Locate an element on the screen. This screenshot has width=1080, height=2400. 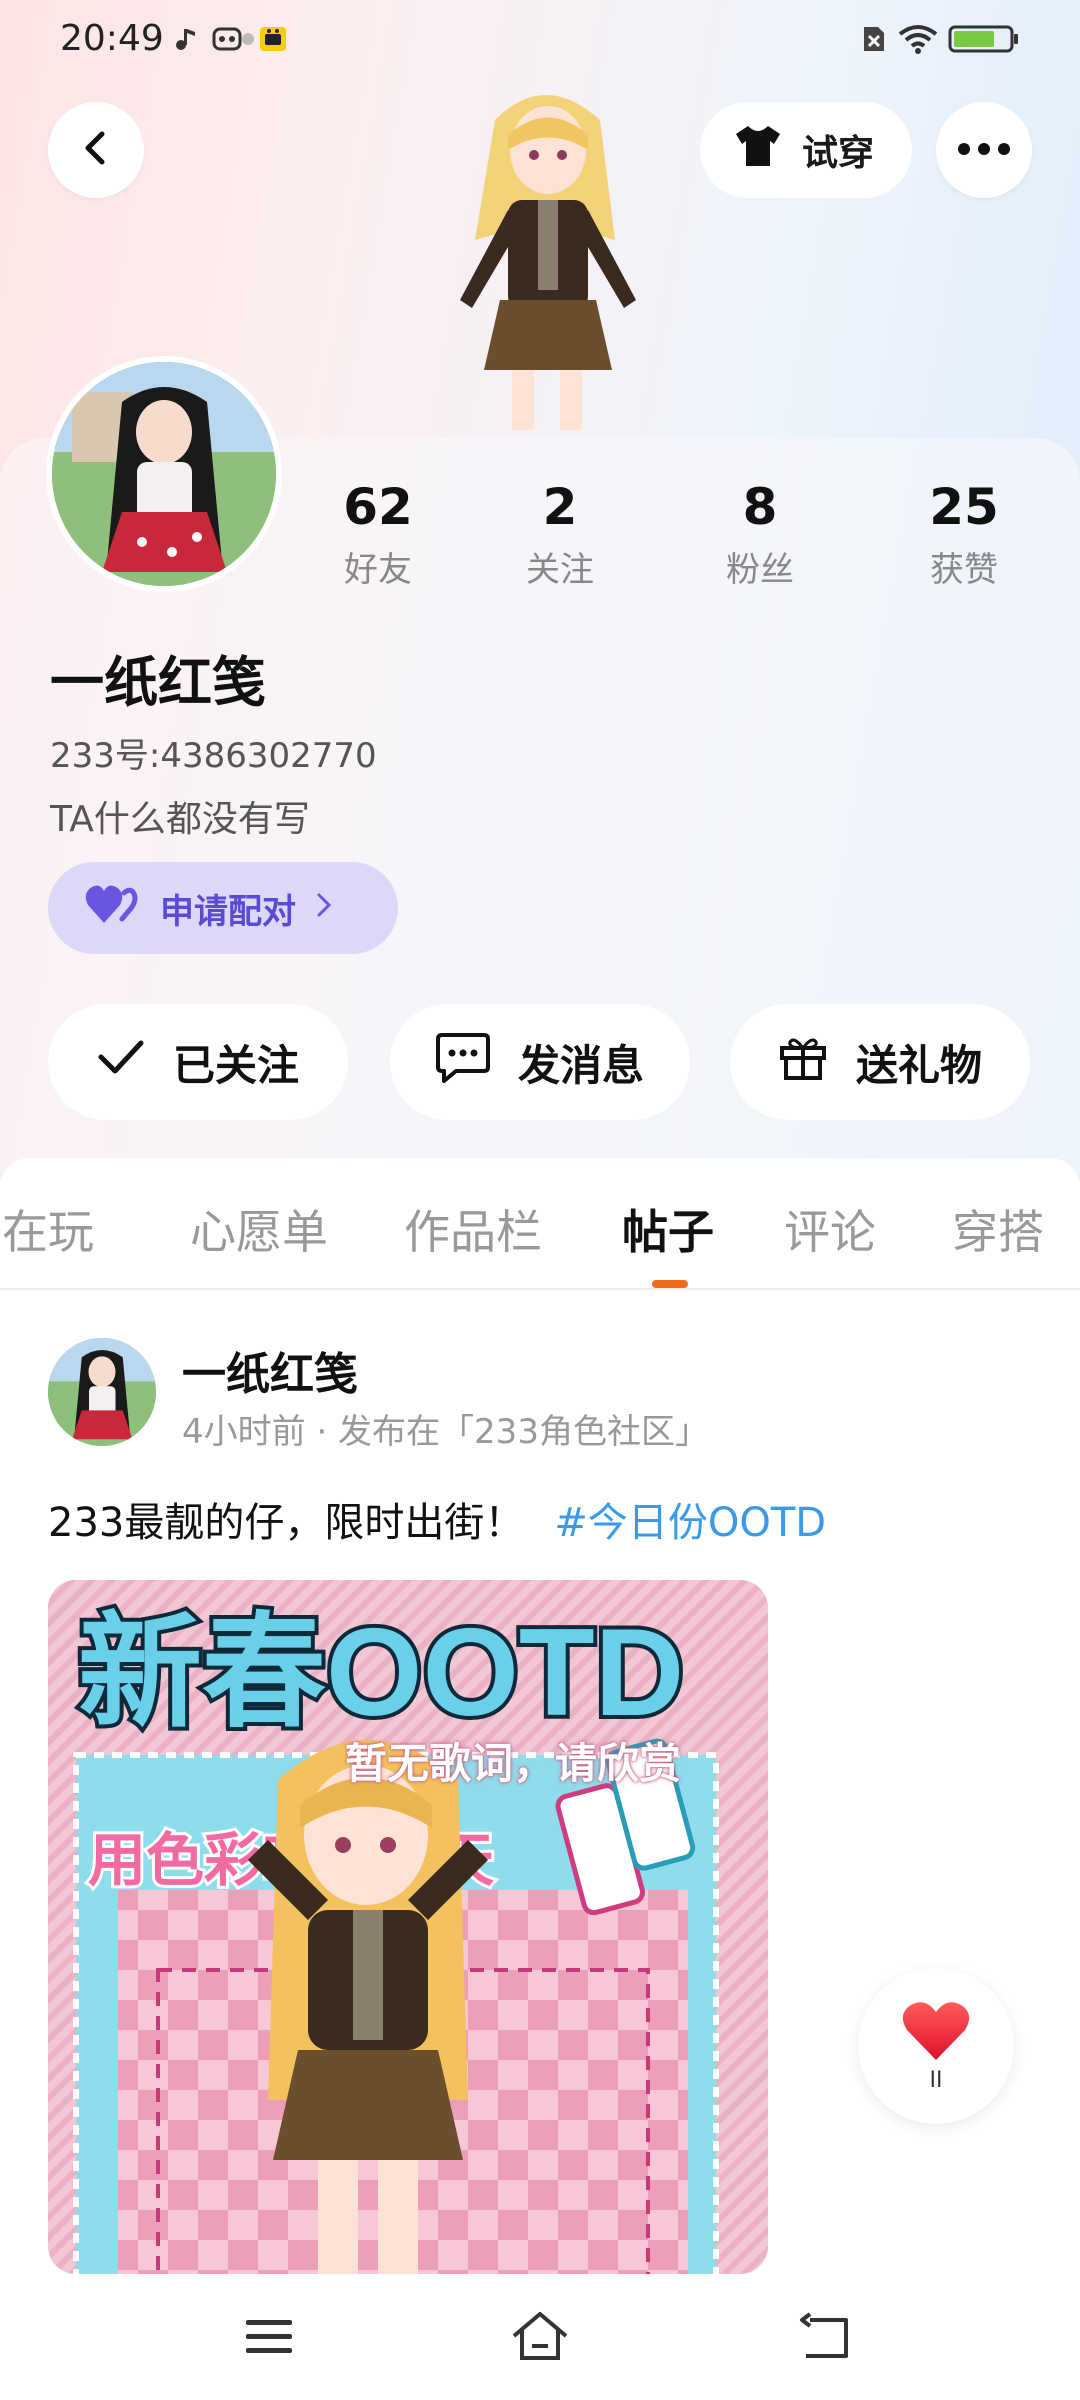
try-on-button: 试穿 is located at coordinates (806, 150).